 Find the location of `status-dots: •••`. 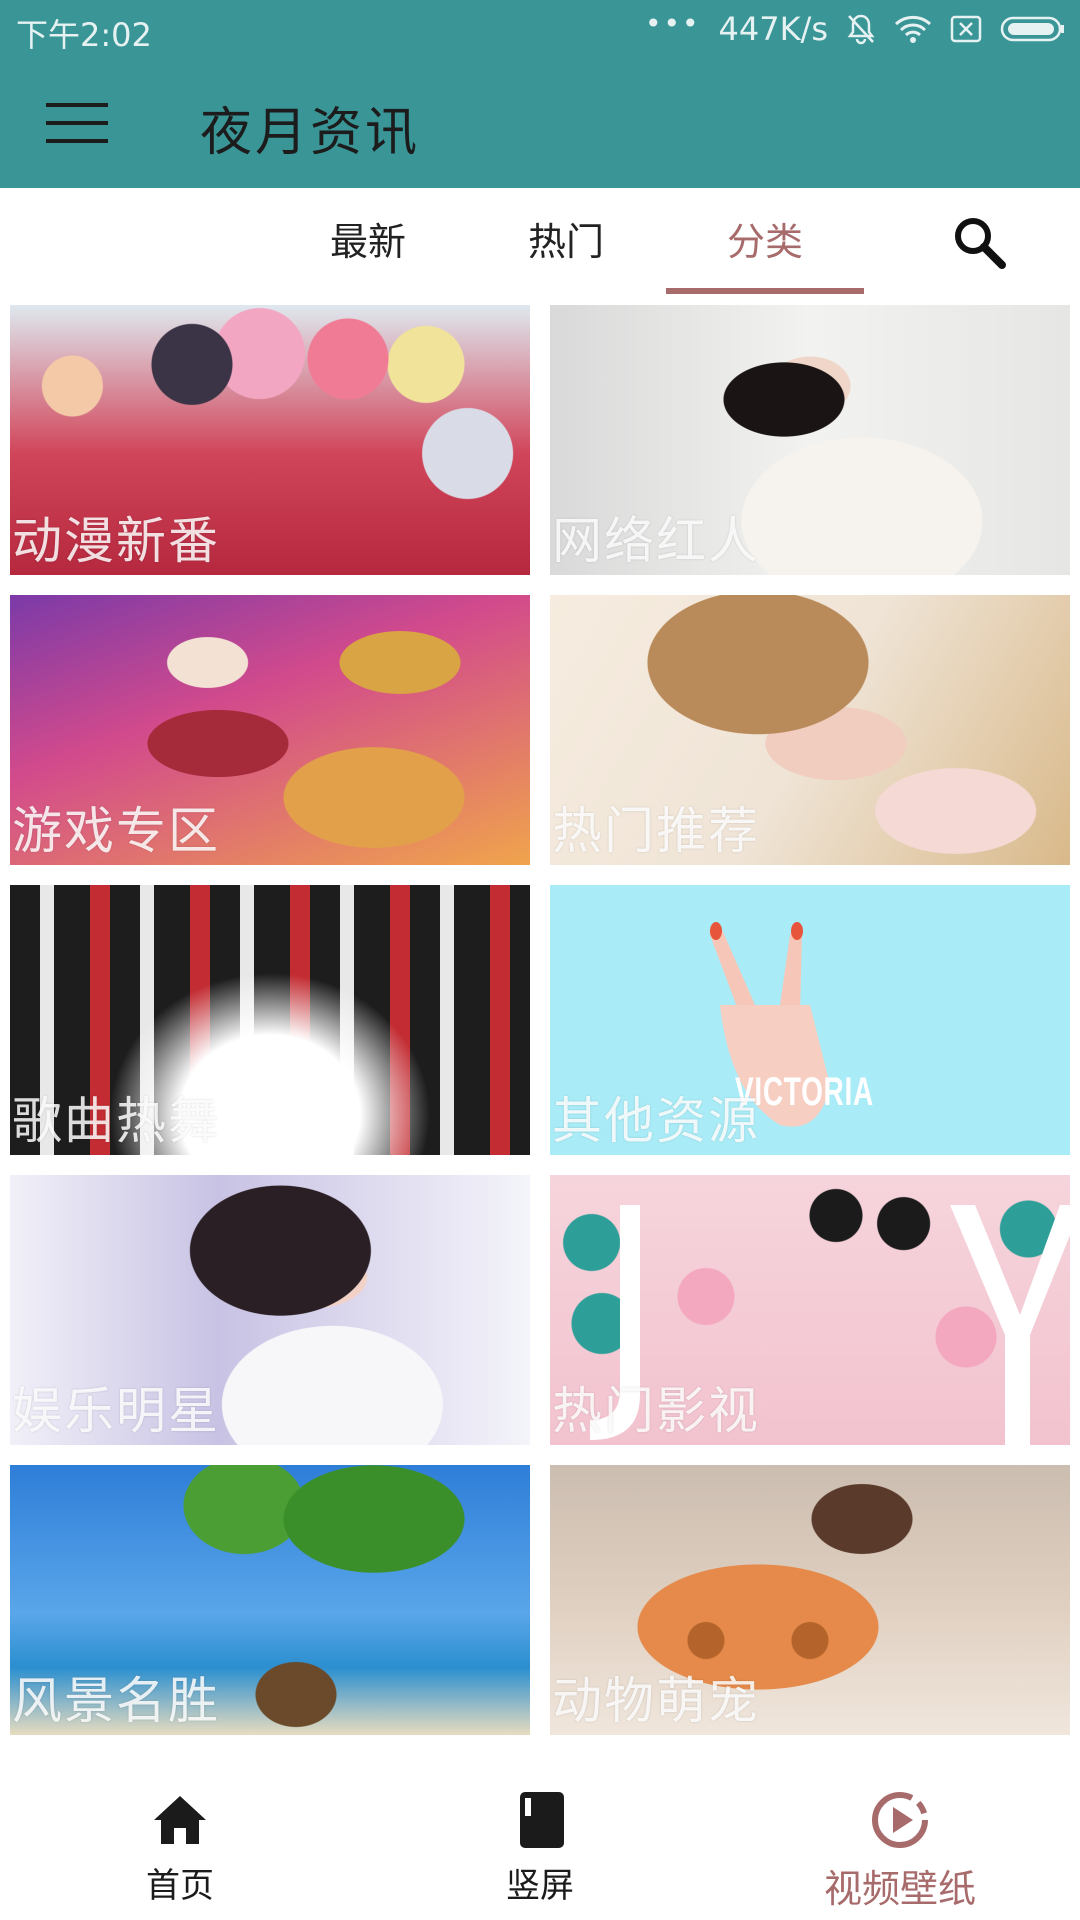

status-dots: ••• is located at coordinates (672, 23).